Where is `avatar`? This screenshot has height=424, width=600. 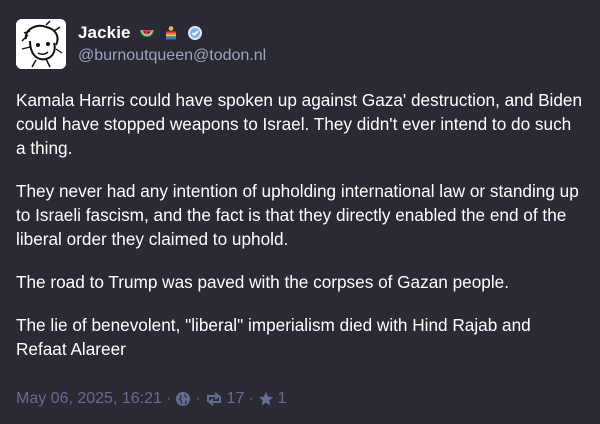 avatar is located at coordinates (41, 44).